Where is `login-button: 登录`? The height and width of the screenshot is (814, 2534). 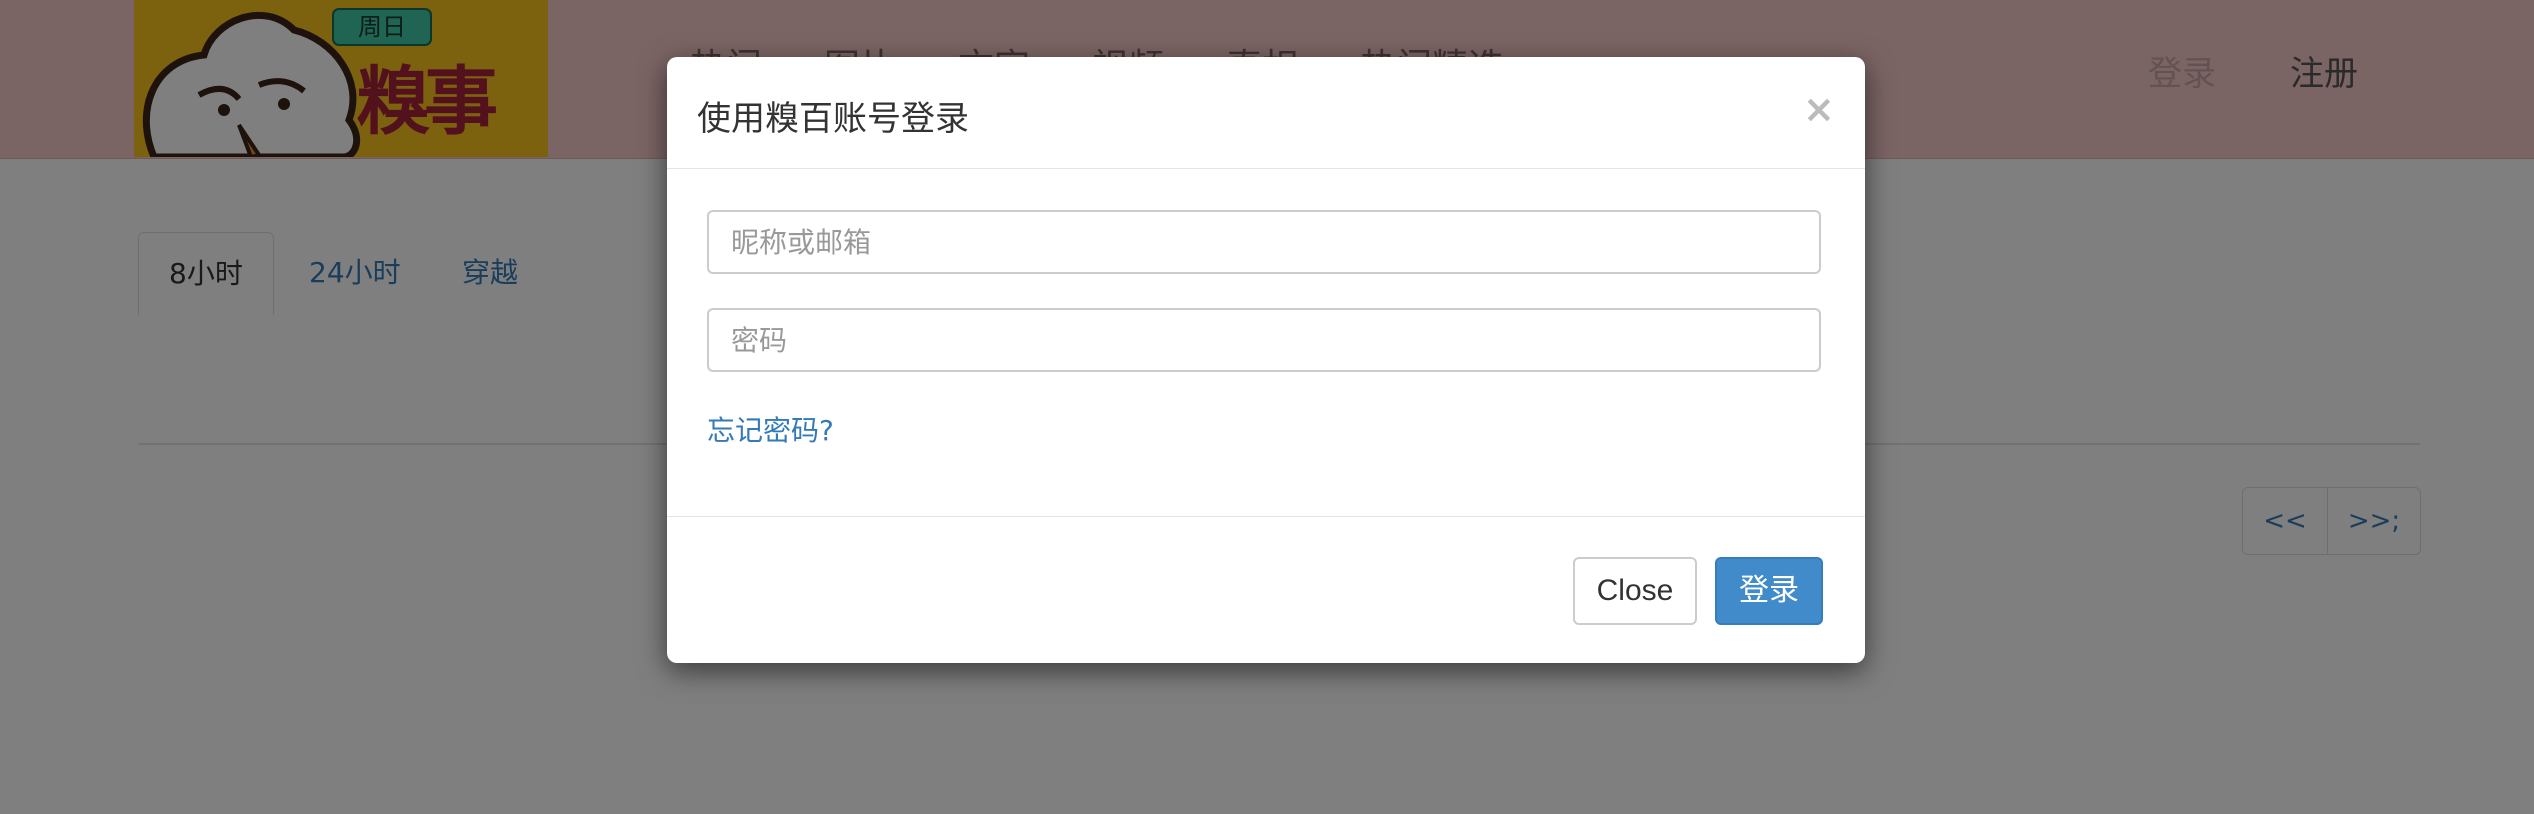
login-button: 登录 is located at coordinates (1769, 591).